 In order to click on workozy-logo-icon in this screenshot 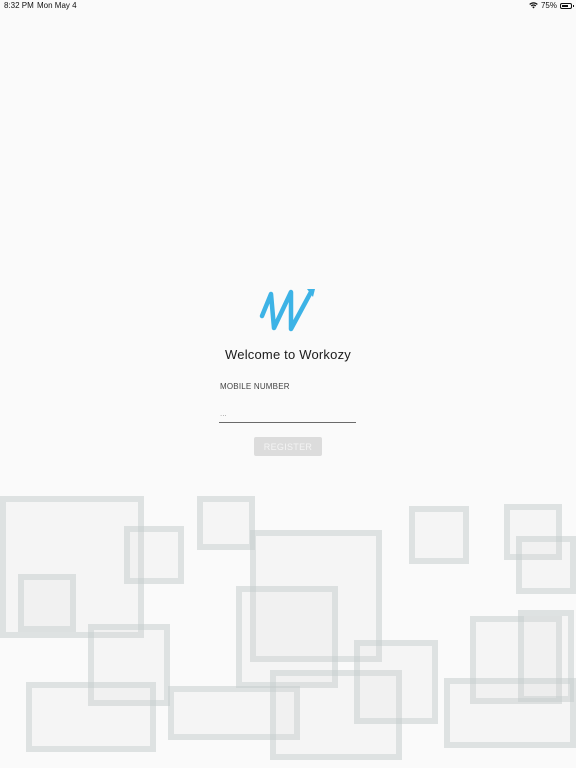, I will do `click(287, 310)`.